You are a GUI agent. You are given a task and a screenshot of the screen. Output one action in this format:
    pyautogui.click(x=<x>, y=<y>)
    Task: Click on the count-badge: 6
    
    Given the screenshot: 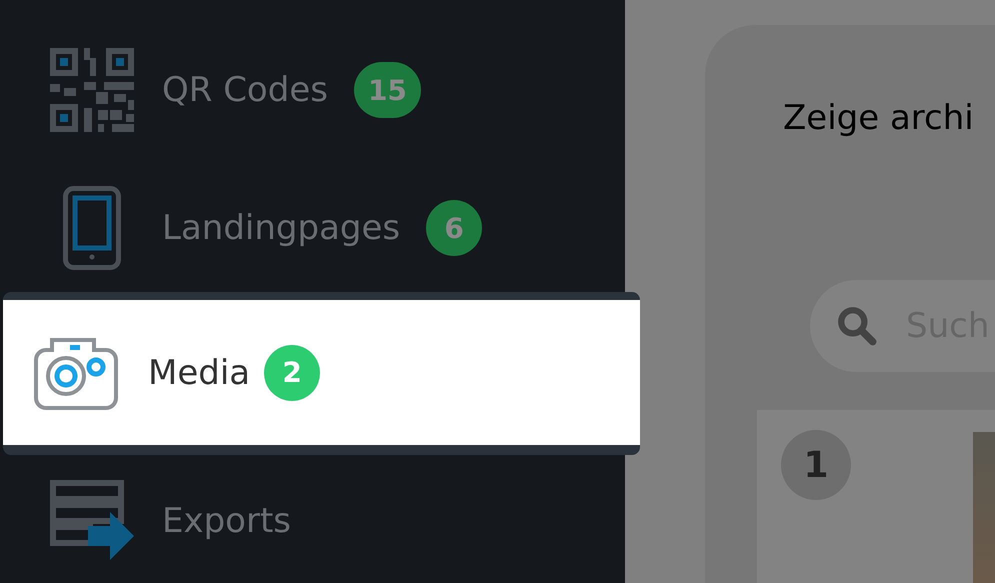 What is the action you would take?
    pyautogui.click(x=454, y=228)
    